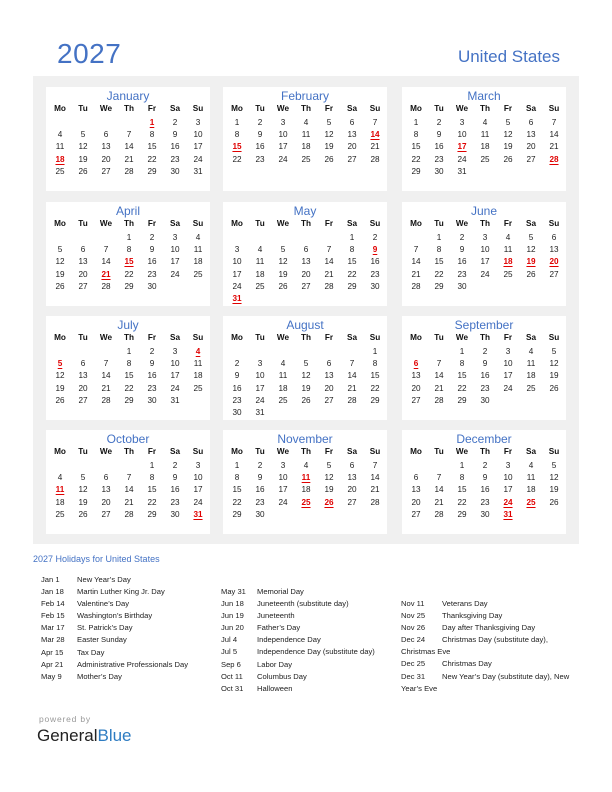  Describe the element at coordinates (198, 351) in the screenshot. I see `holiday-day-cell: 4` at that location.